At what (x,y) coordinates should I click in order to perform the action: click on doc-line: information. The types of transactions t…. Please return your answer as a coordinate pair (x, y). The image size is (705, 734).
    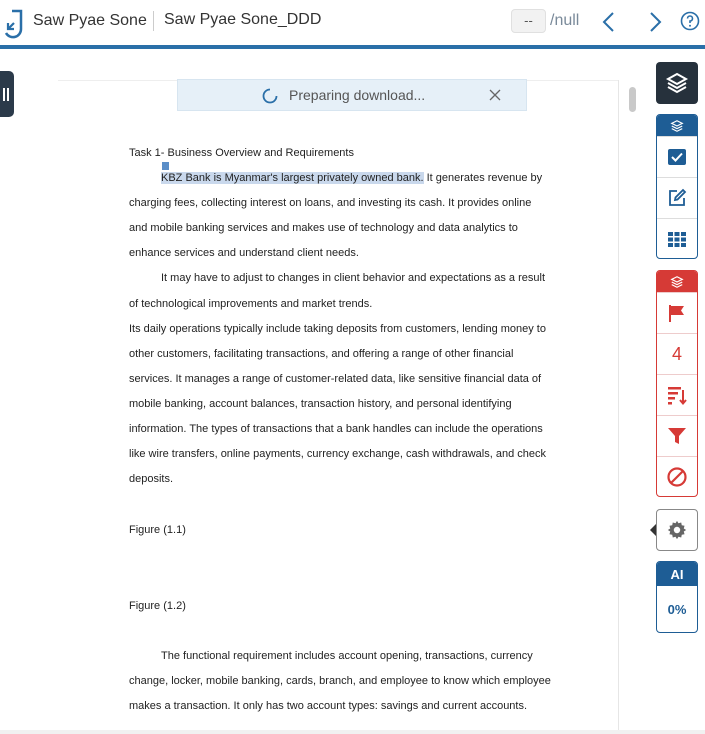
    Looking at the image, I should click on (336, 429).